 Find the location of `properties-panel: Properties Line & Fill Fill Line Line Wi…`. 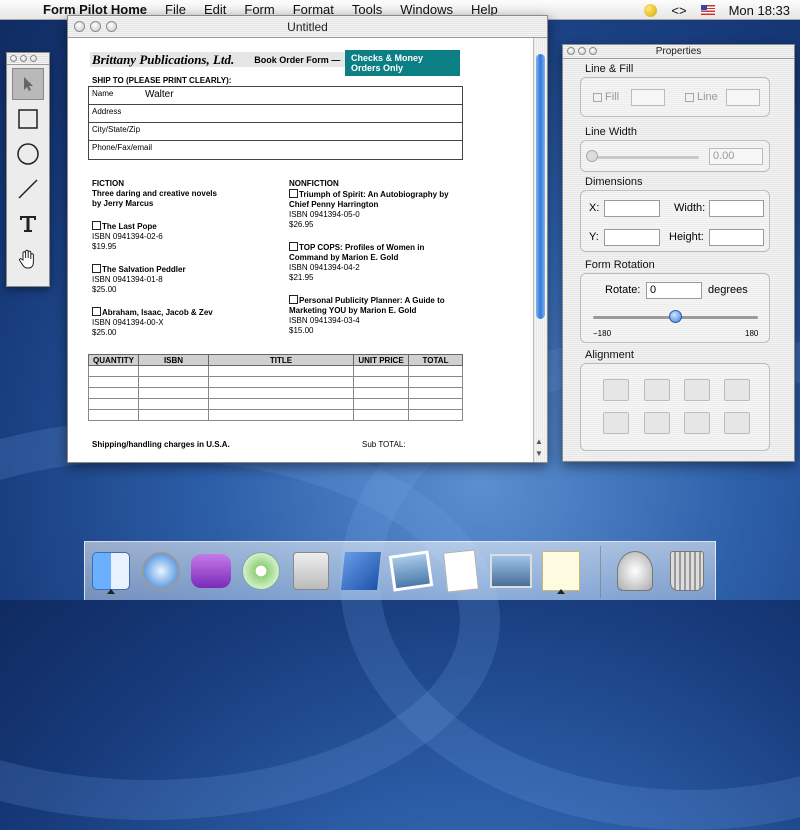

properties-panel: Properties Line & Fill Fill Line Line Wi… is located at coordinates (678, 253).